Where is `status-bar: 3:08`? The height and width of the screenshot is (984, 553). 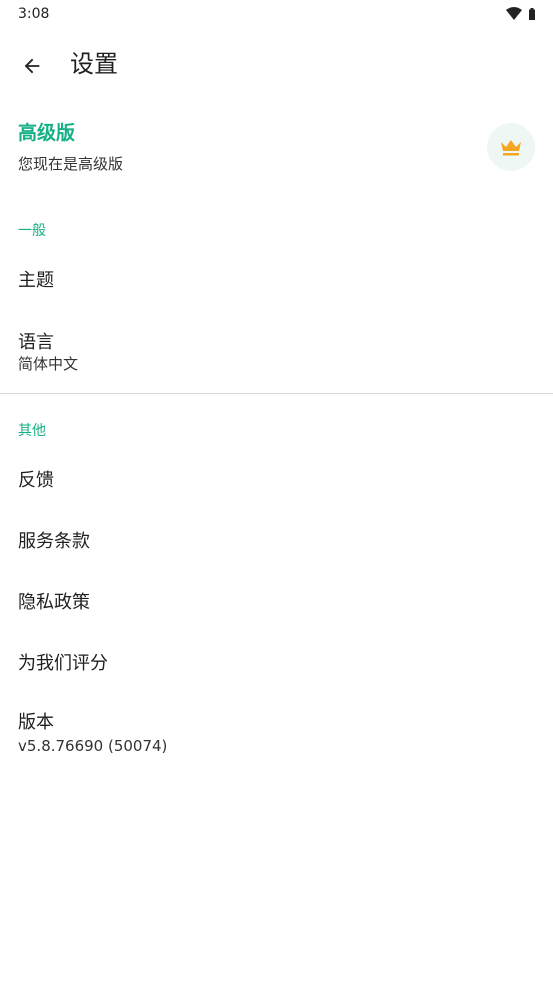
status-bar: 3:08 is located at coordinates (276, 15).